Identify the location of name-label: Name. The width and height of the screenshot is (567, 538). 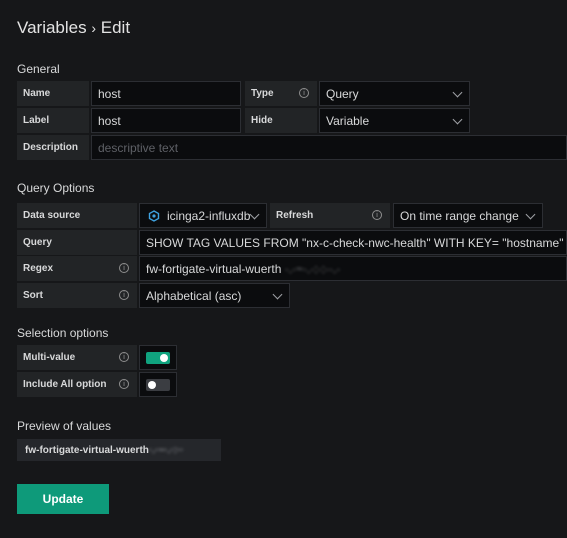
(53, 93).